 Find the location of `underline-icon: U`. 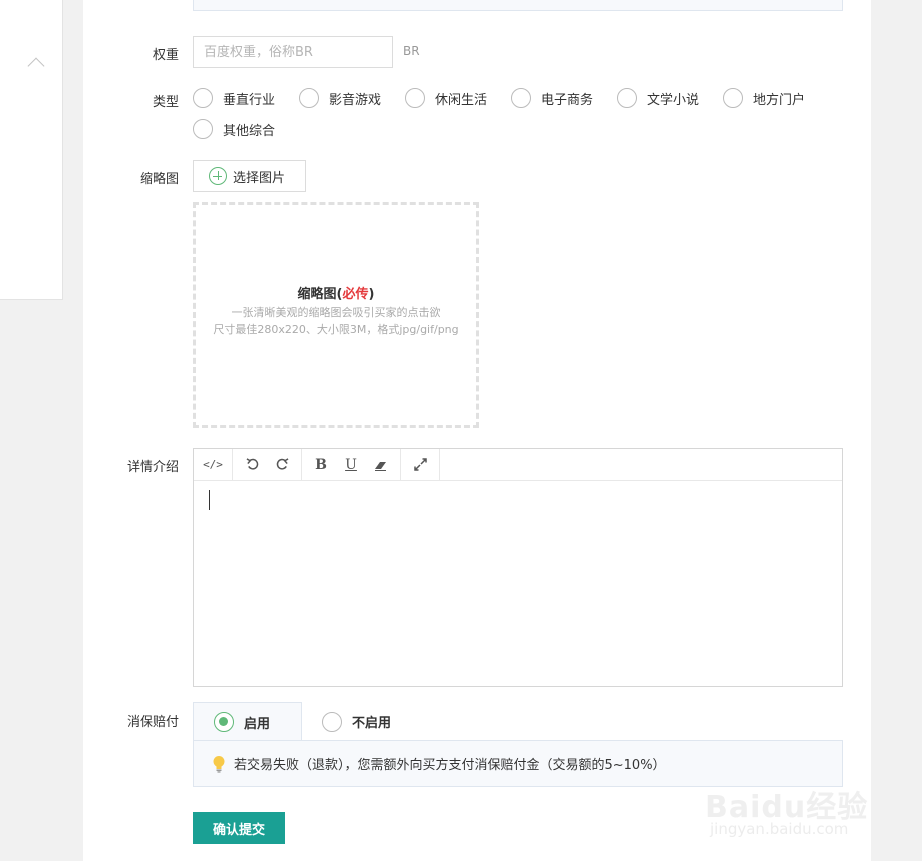

underline-icon: U is located at coordinates (351, 465).